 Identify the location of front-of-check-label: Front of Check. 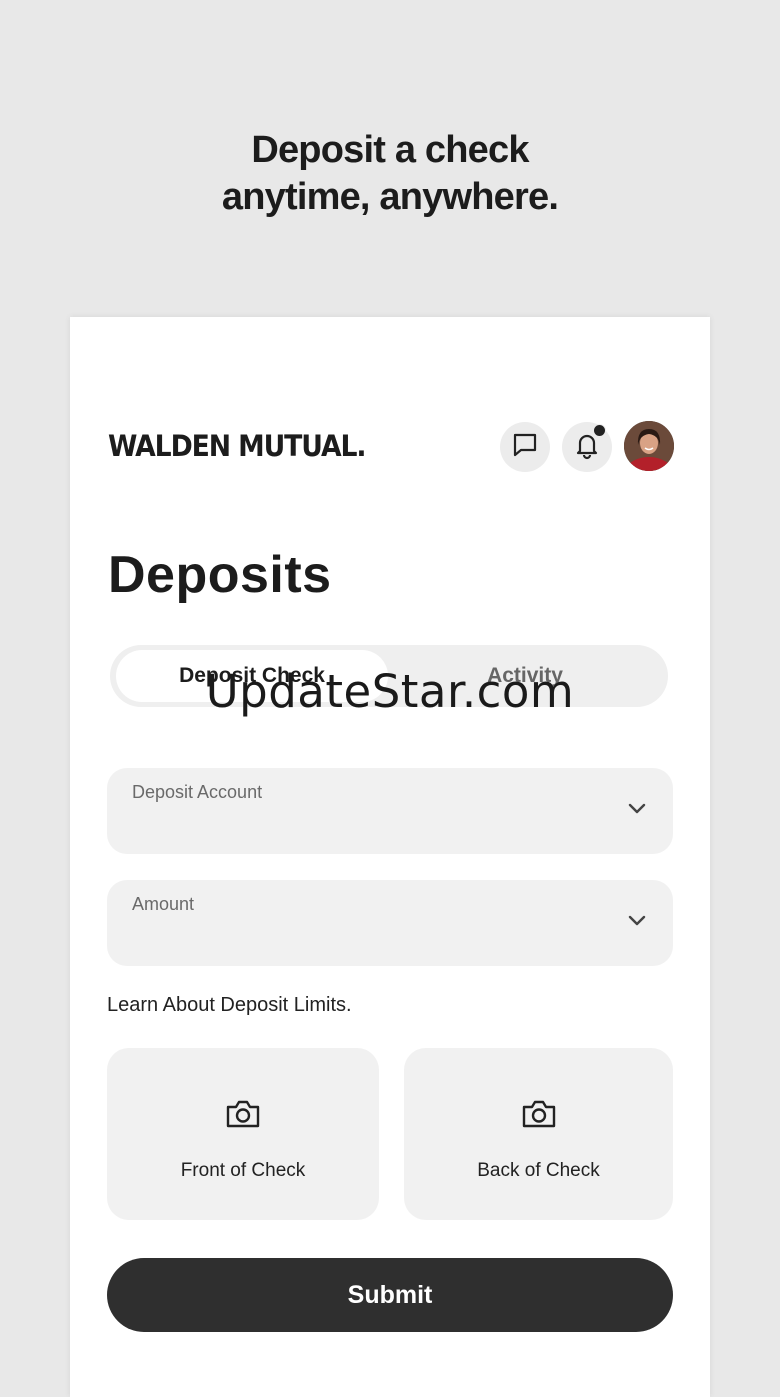
(243, 1170).